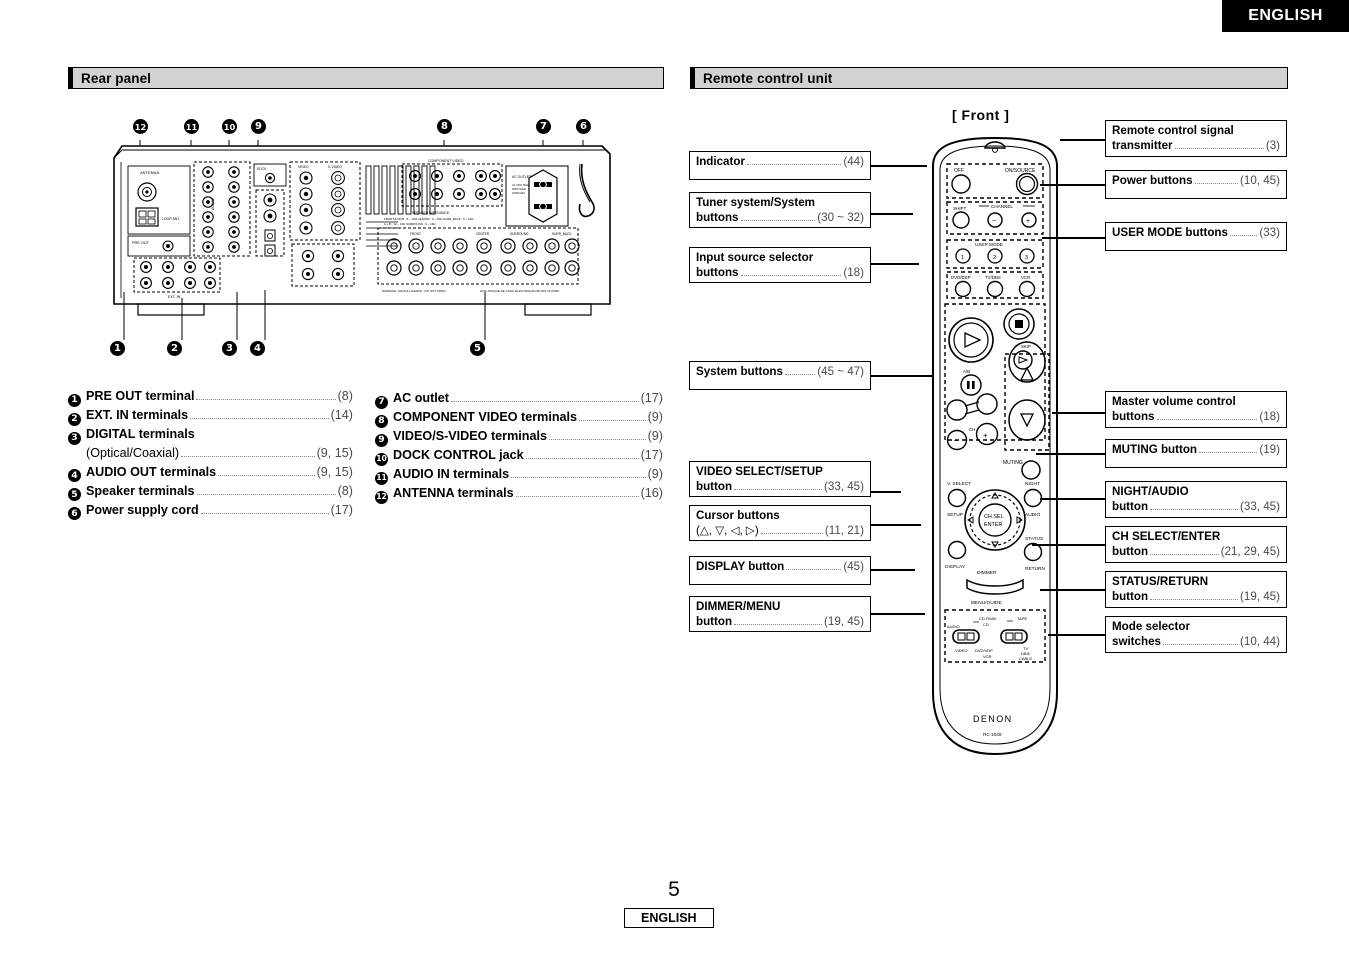  I want to click on callout-ch-select-enter-button: CH SELECT/ENTER button (21, 29, 45), so click(1196, 544).